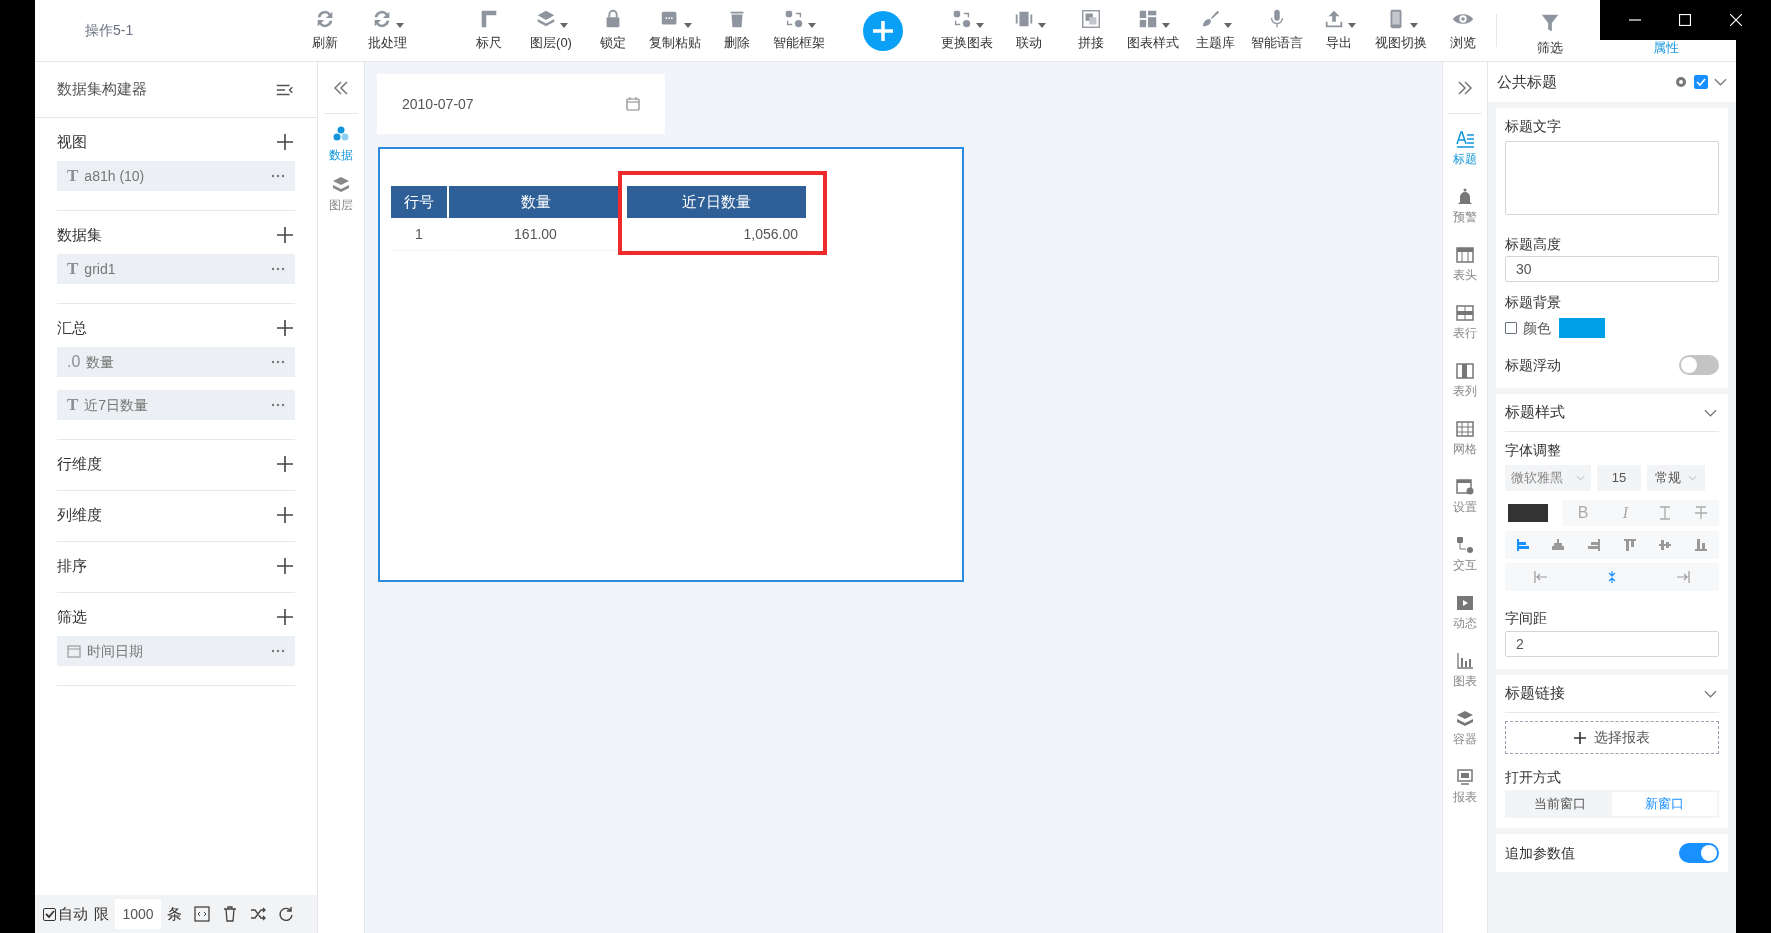 The width and height of the screenshot is (1771, 933). I want to click on property-tab: 表列, so click(1465, 381).